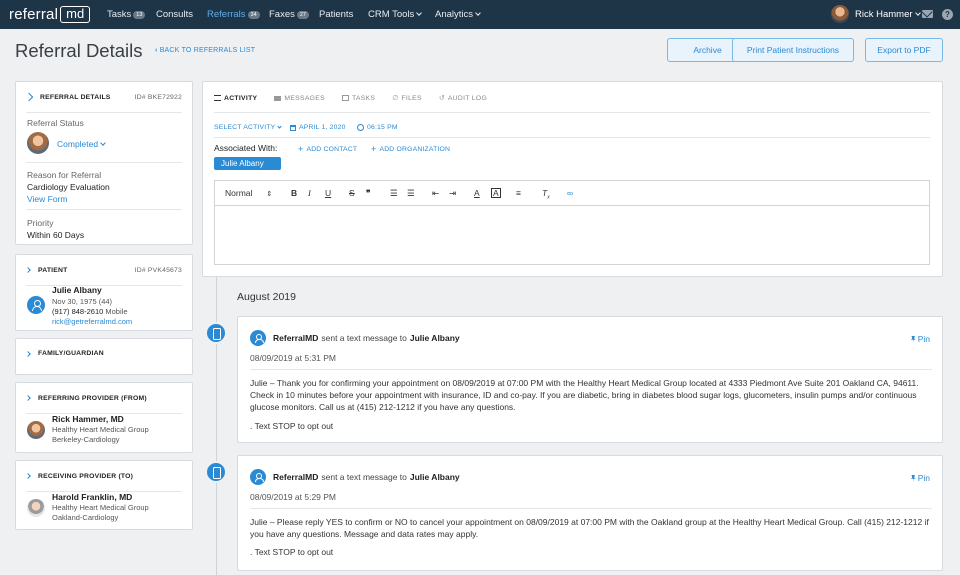 Image resolution: width=960 pixels, height=575 pixels. What do you see at coordinates (377, 127) in the screenshot?
I see `activity-time-picker: 06:15 PM` at bounding box center [377, 127].